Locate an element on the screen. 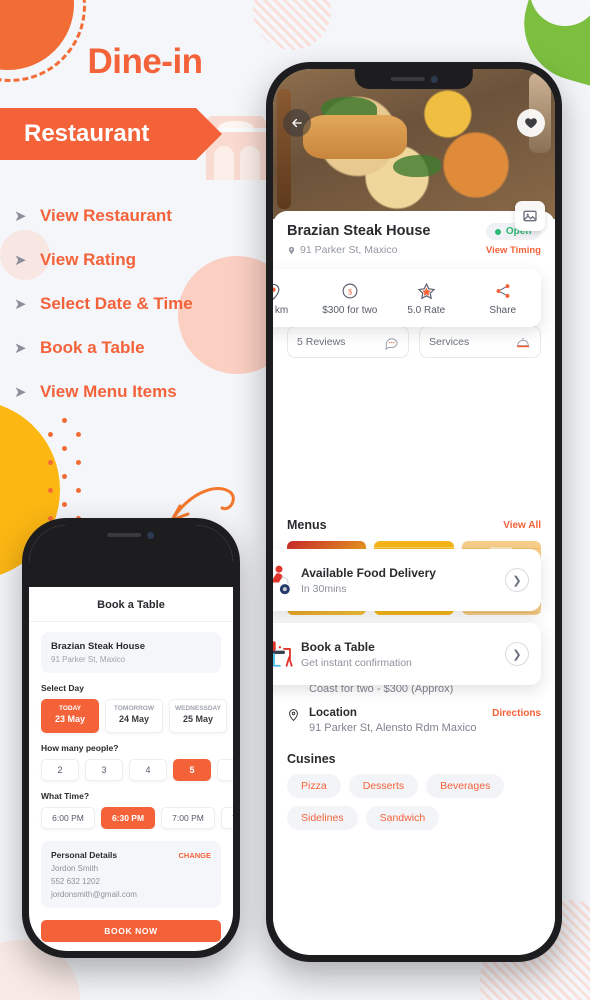 Image resolution: width=590 pixels, height=1000 pixels. stat-label: $300 for two is located at coordinates (350, 310).